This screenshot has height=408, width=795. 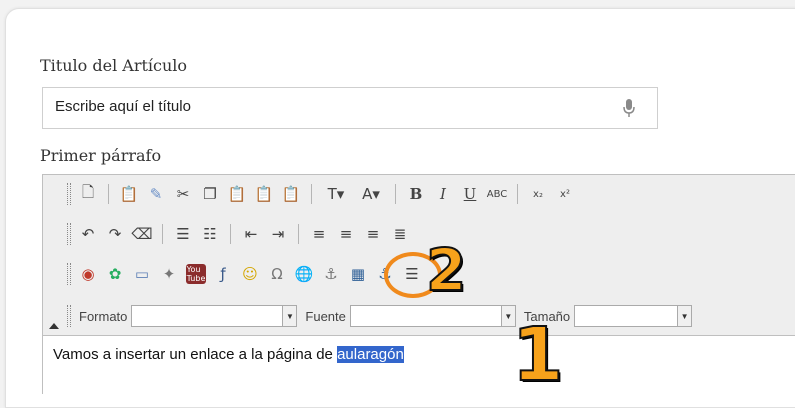 I want to click on strike-icon: ABC, so click(x=497, y=194).